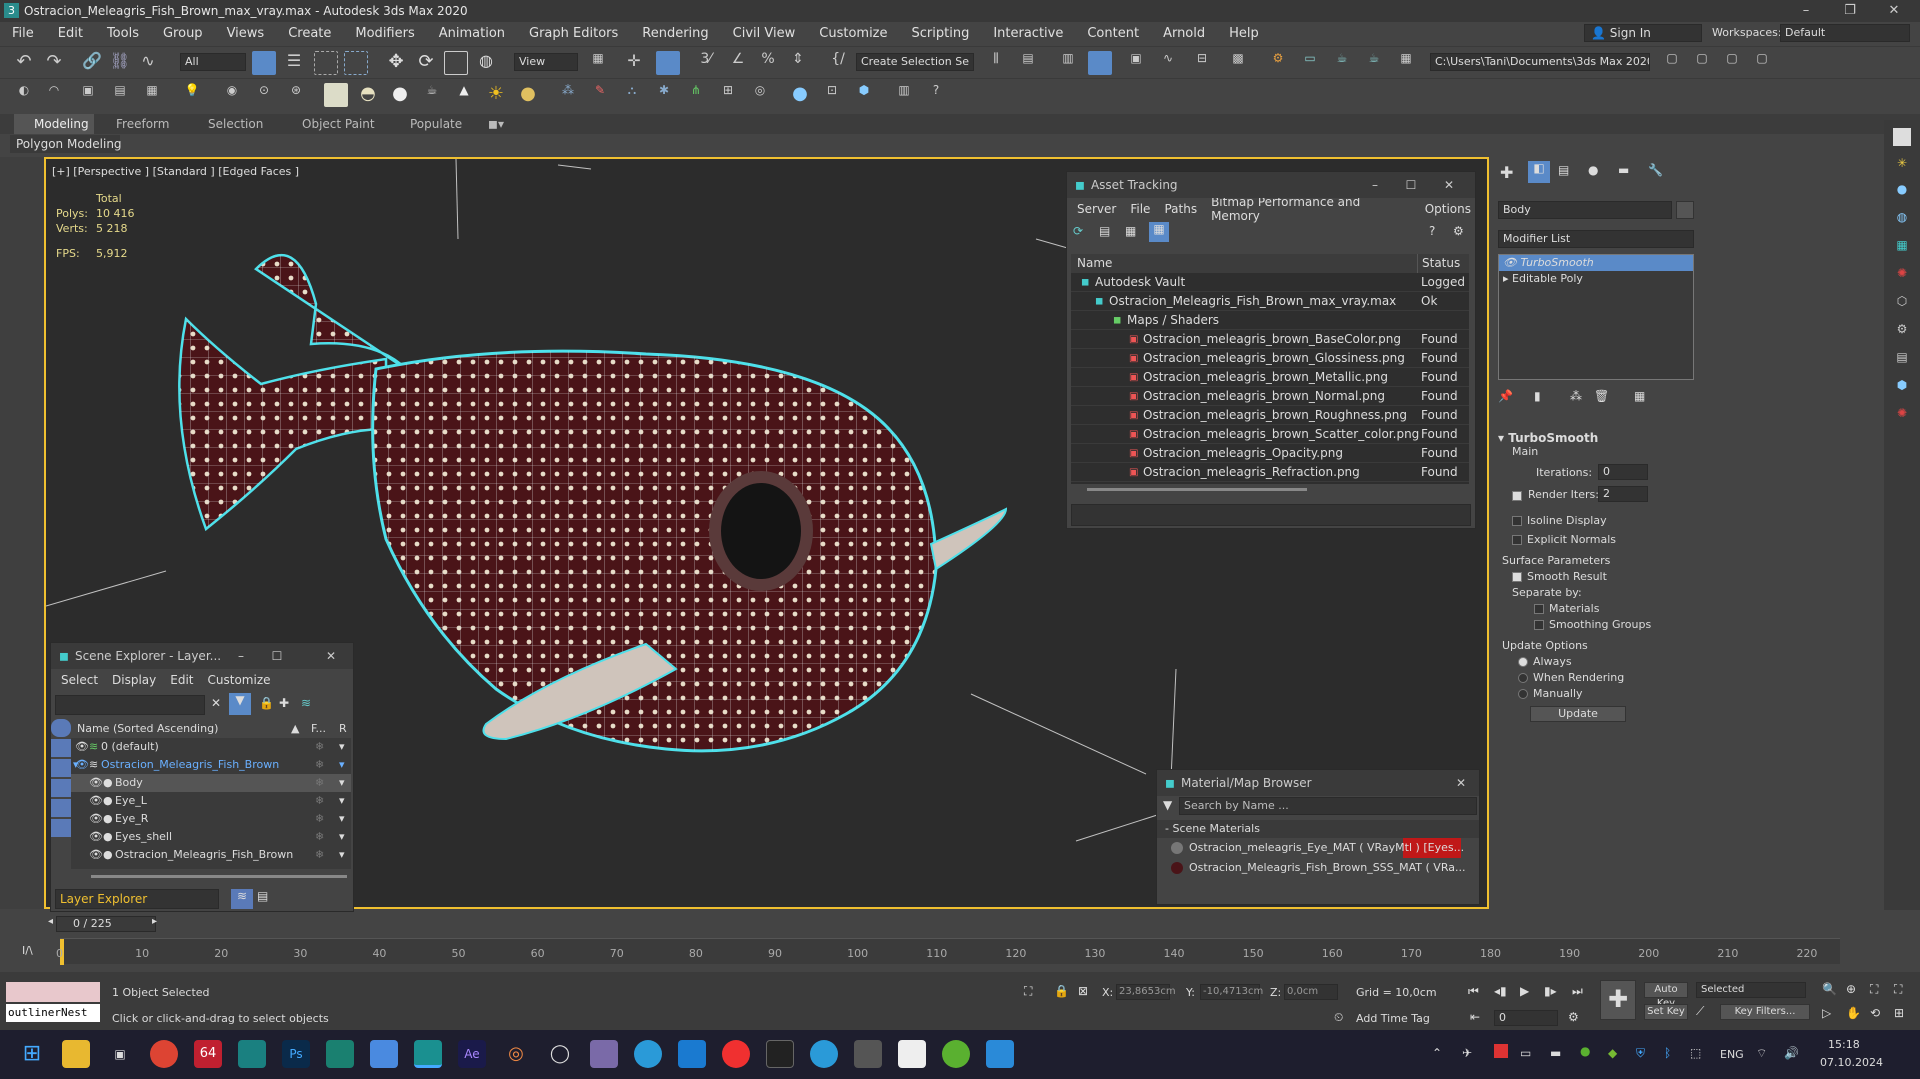 The width and height of the screenshot is (1920, 1079). I want to click on se-tree-row: ▾ 👁 ≋ Ostracion_Meleagris_Fish_Brown ❄ ▾, so click(211, 765).